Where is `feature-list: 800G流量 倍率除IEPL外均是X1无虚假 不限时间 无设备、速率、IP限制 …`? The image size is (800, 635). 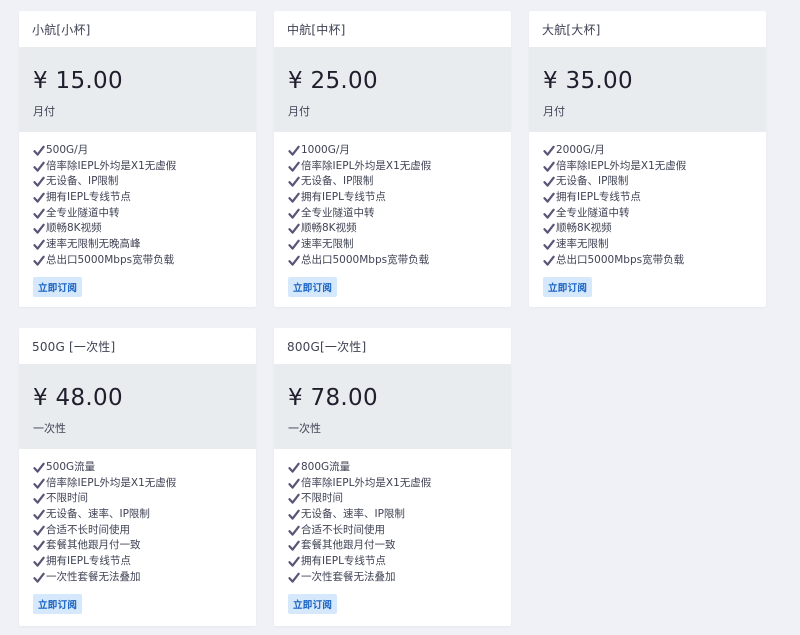 feature-list: 800G流量 倍率除IEPL外均是X1无虚假 不限时间 无设备、速率、IP限制 … is located at coordinates (392, 517).